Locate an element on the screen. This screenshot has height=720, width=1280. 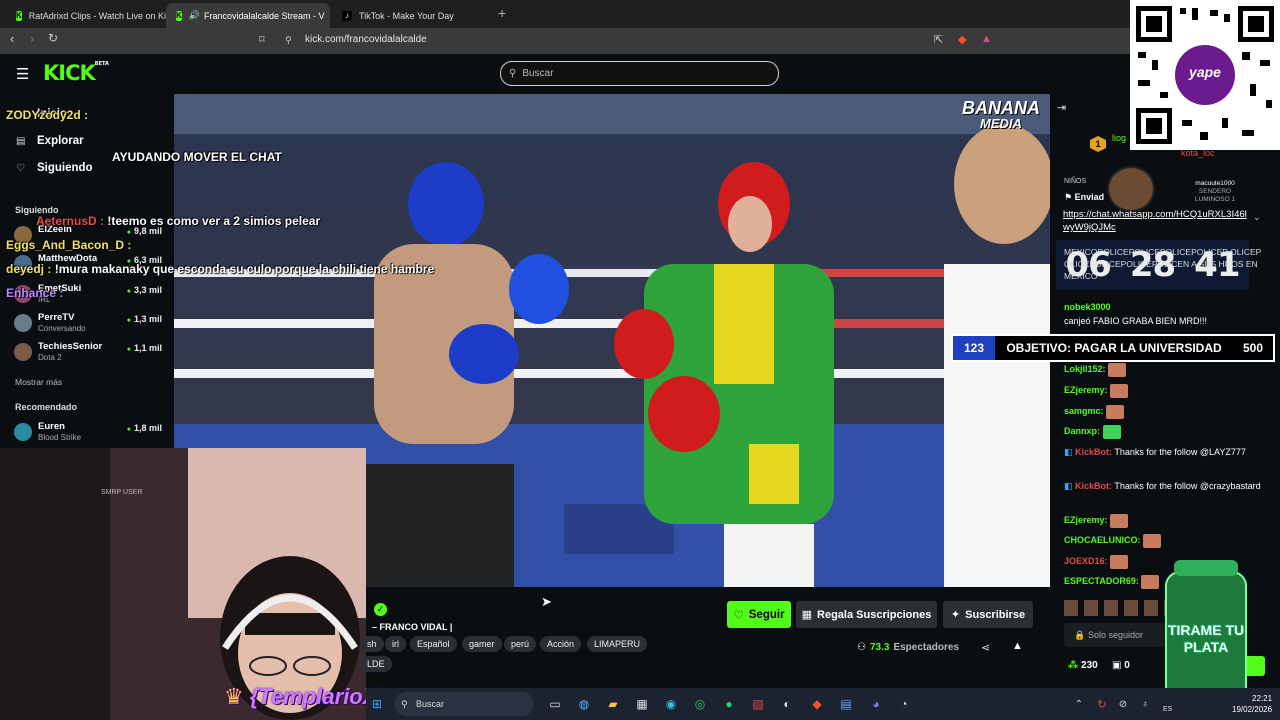
kick-logo: KICKBETA is located at coordinates (76, 73).